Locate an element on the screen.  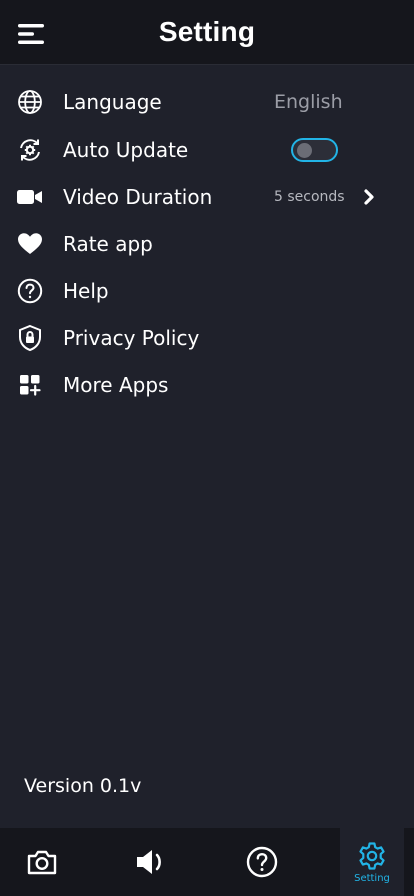
auto-update-toggle is located at coordinates (314, 149).